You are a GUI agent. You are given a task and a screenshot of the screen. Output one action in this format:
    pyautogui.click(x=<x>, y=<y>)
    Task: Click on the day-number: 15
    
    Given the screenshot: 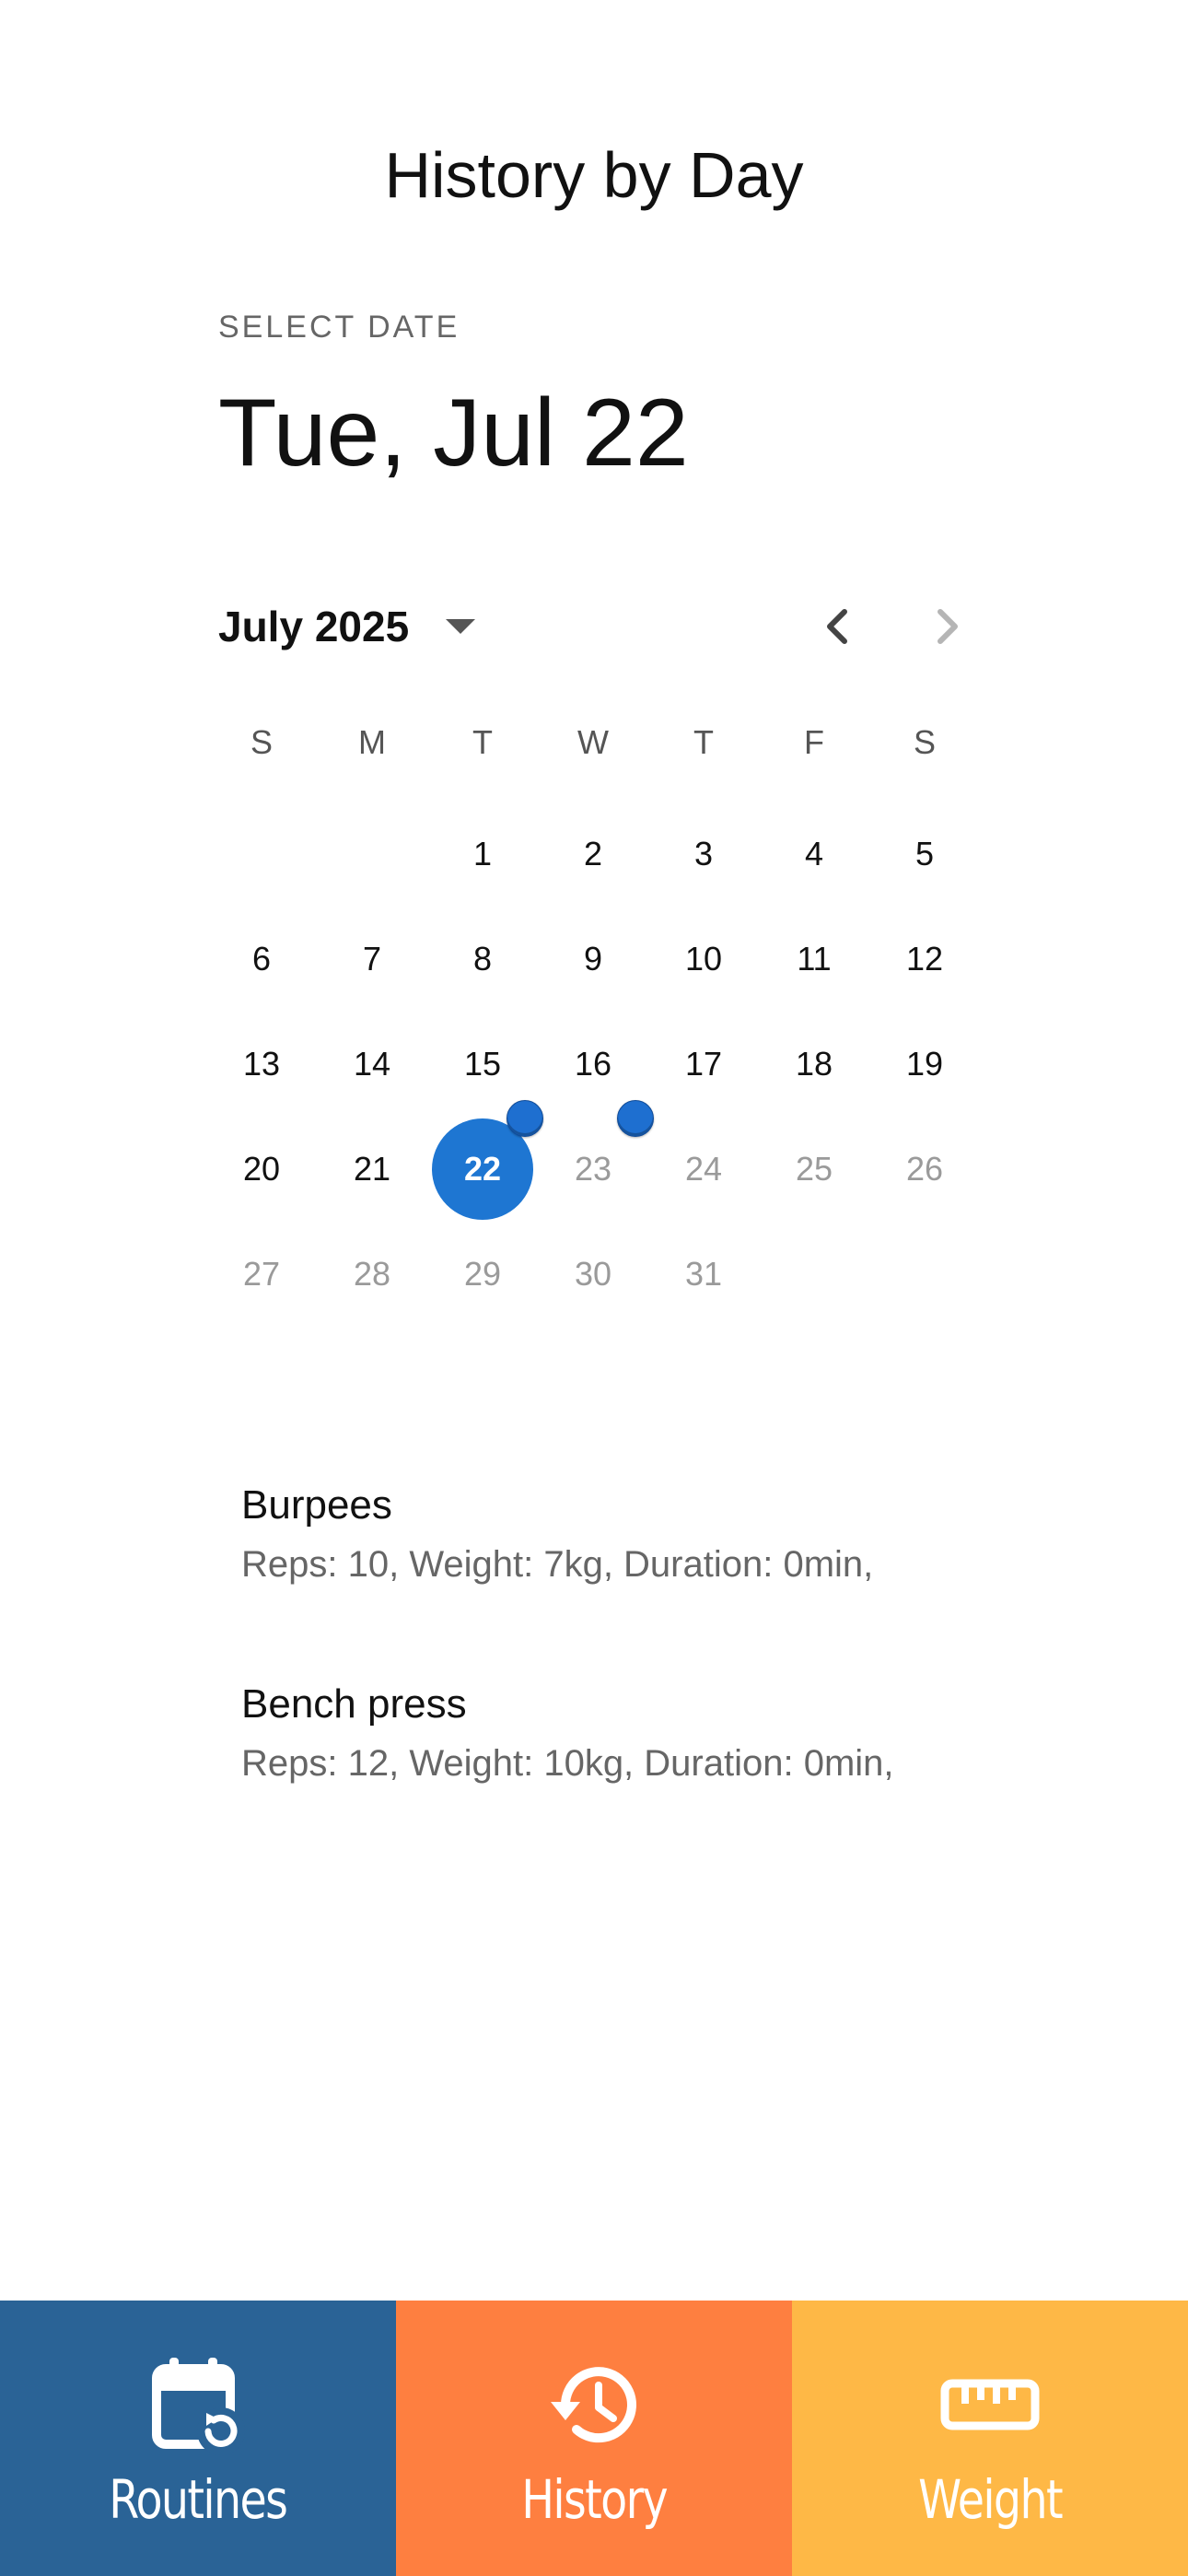 What is the action you would take?
    pyautogui.click(x=482, y=1064)
    